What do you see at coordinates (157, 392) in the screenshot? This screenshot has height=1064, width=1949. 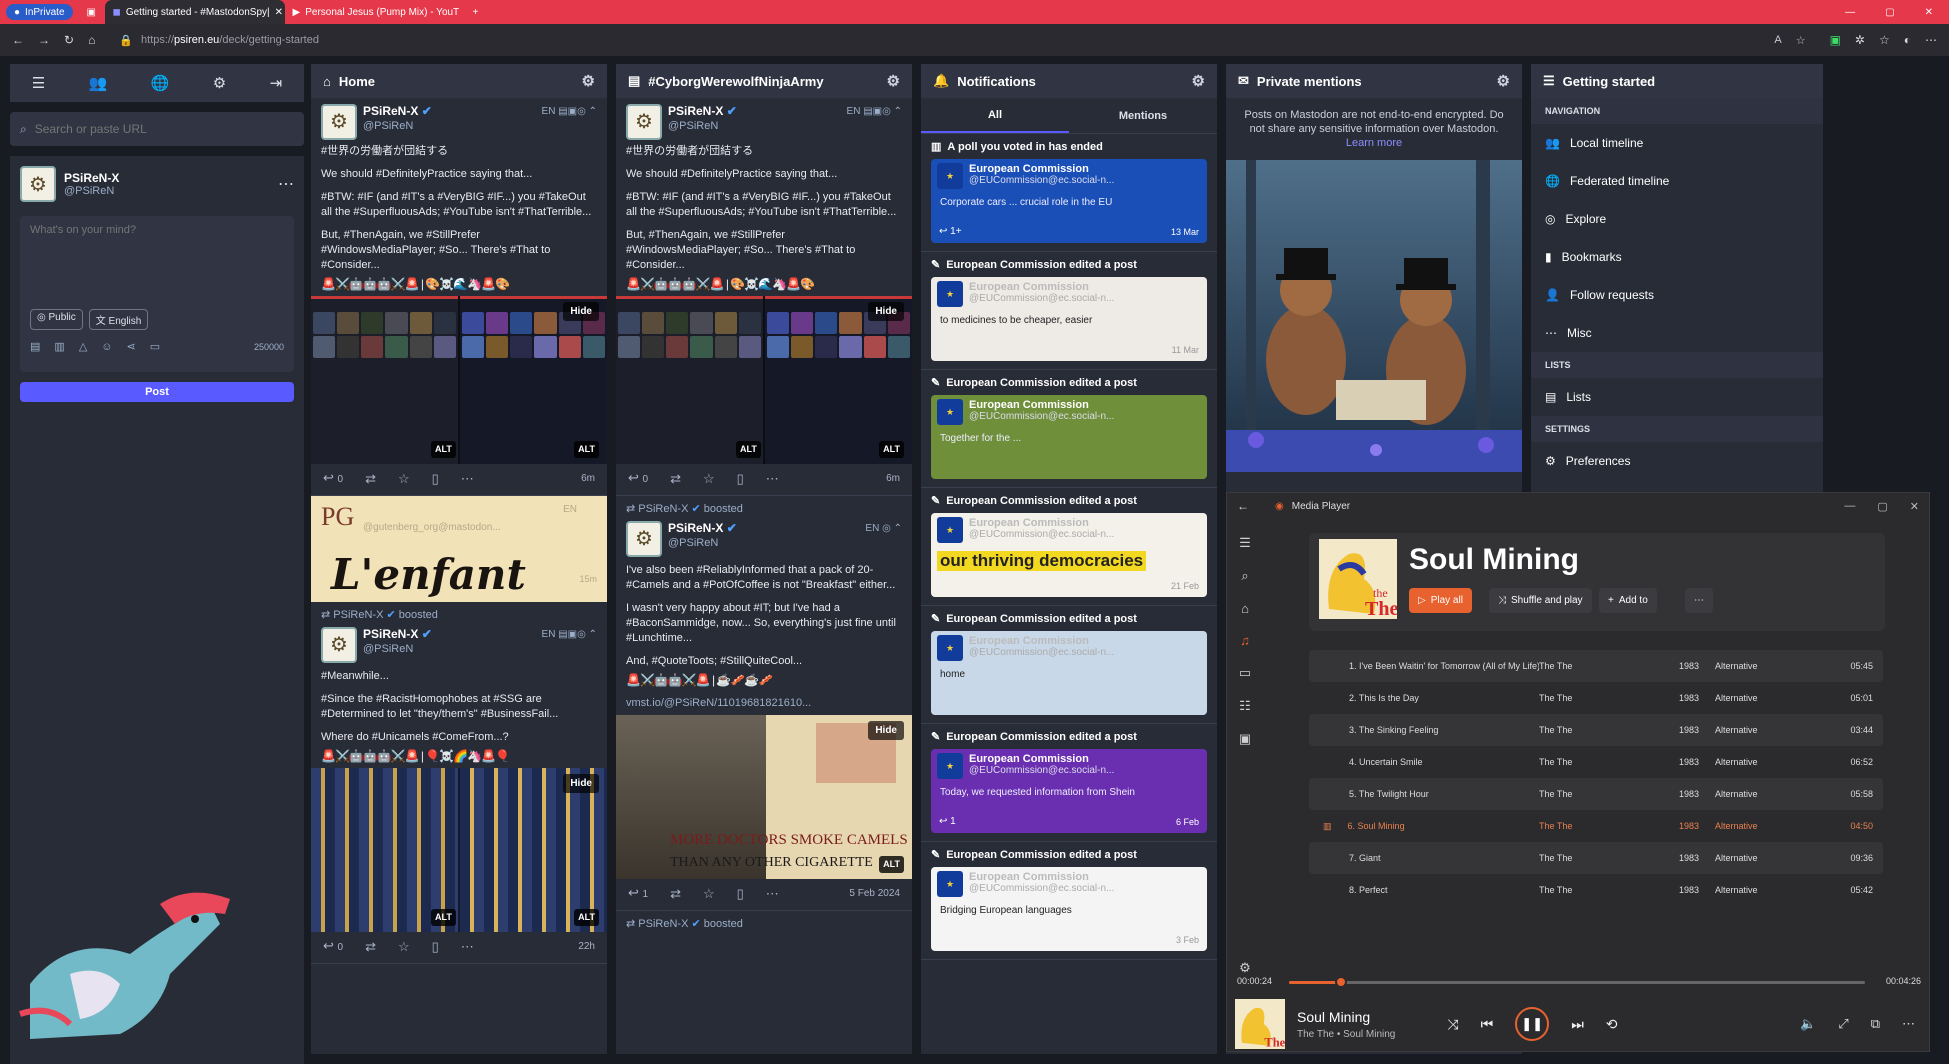 I see `post-button: Post` at bounding box center [157, 392].